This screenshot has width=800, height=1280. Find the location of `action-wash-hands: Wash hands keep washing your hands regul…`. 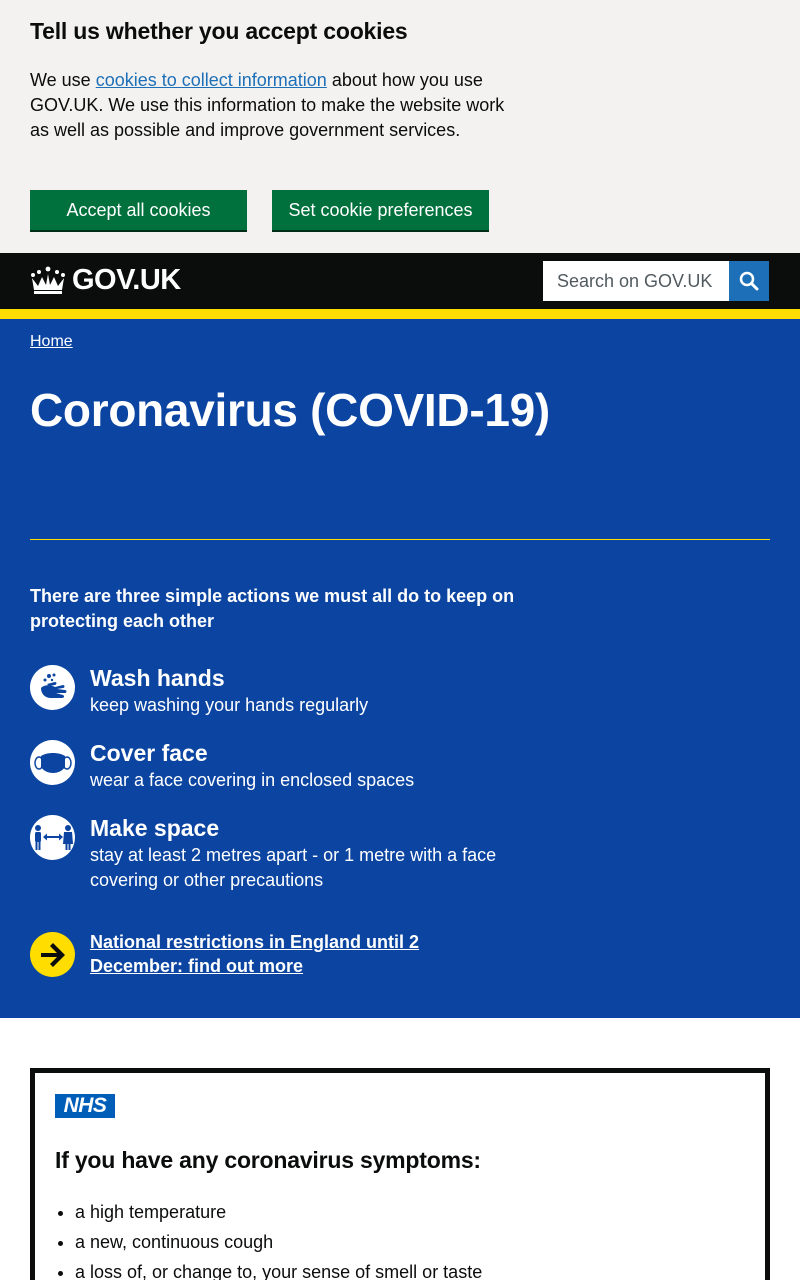

action-wash-hands: Wash hands keep washing your hands regul… is located at coordinates (290, 700).